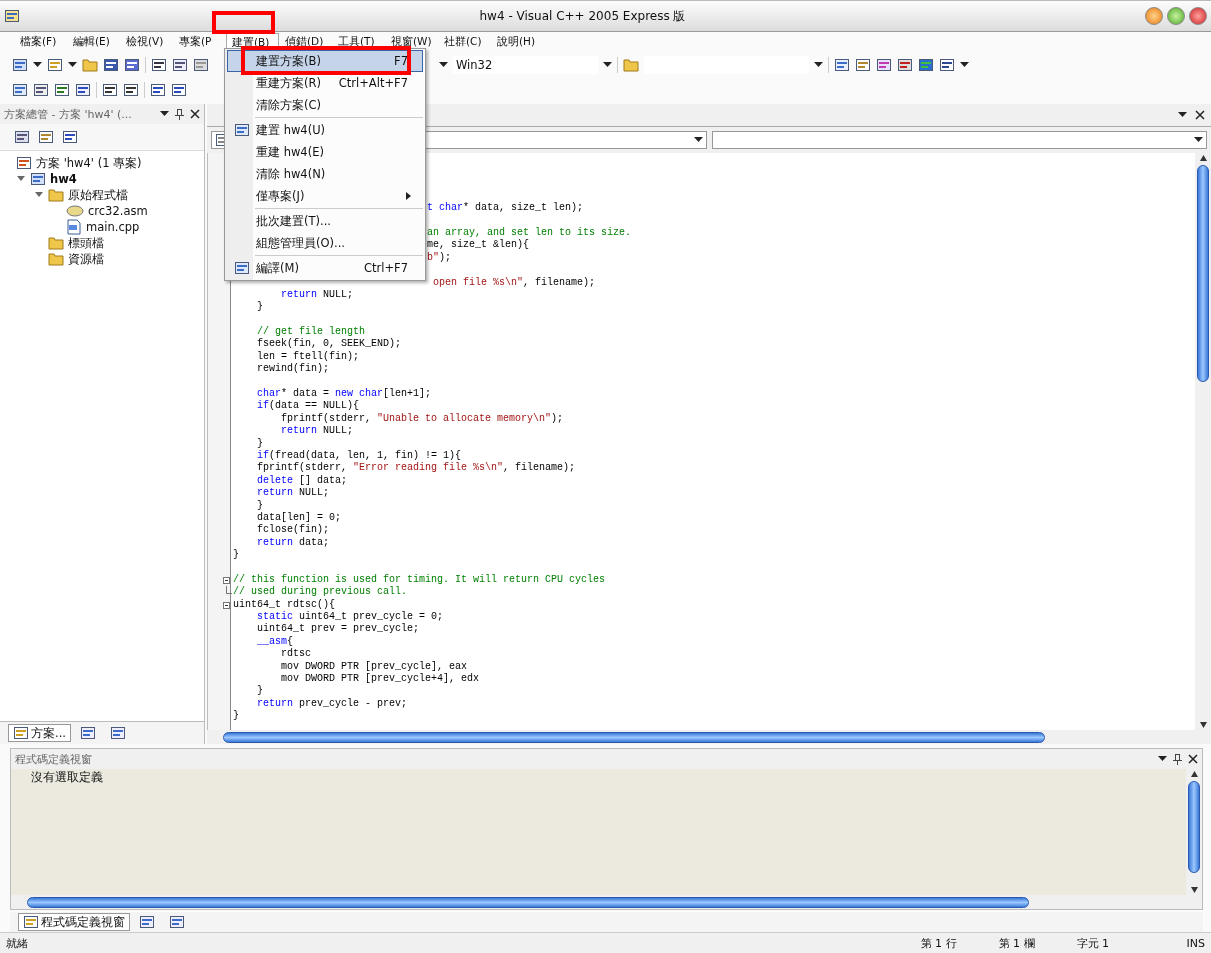  Describe the element at coordinates (1154, 16) in the screenshot. I see `minimize-button` at that location.